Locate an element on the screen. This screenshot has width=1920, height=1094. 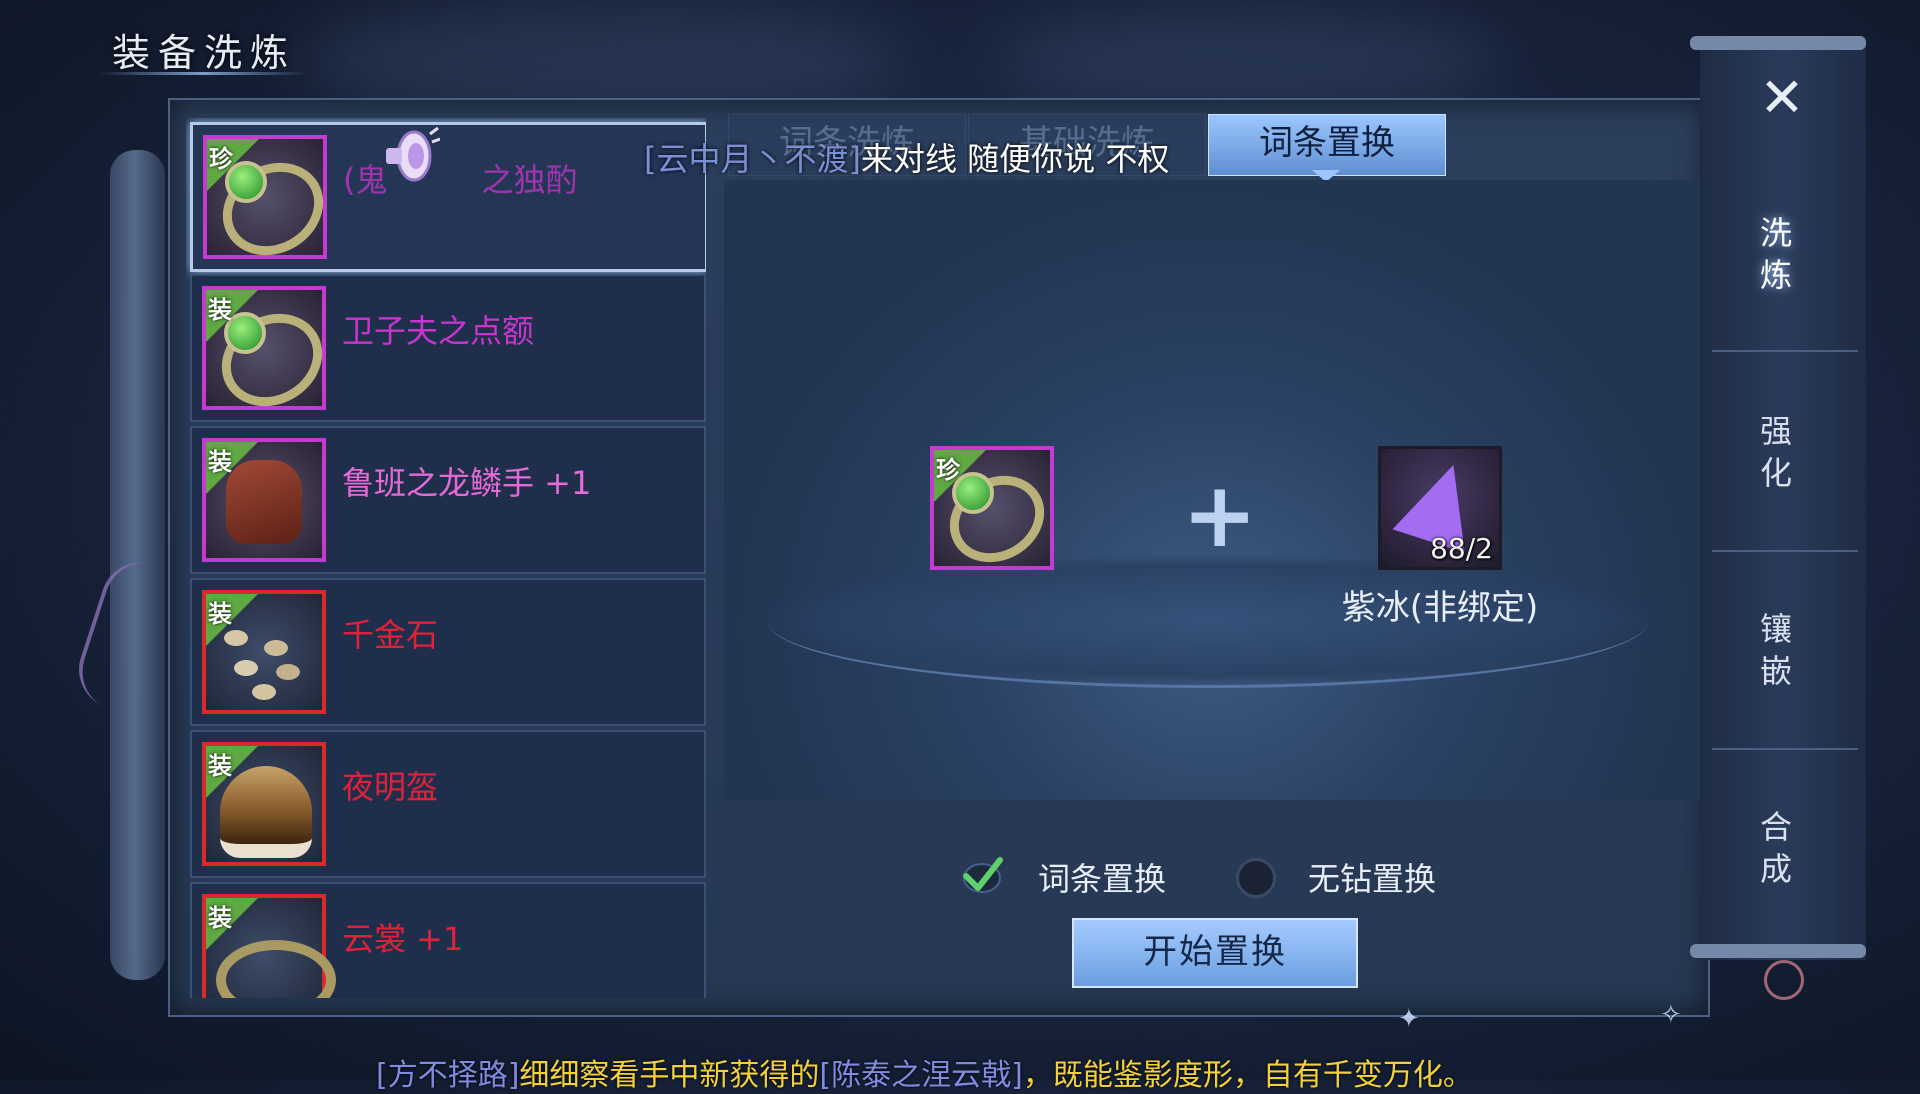
broadcast-text: [云中月丶不渡]来对线 随便你说 不权 is located at coordinates (907, 159).